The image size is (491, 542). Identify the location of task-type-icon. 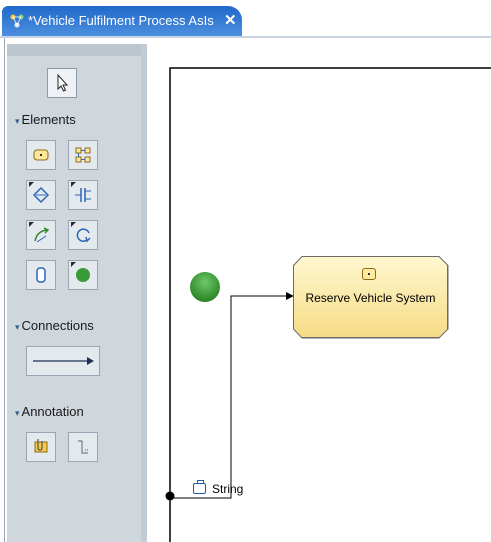
(369, 274).